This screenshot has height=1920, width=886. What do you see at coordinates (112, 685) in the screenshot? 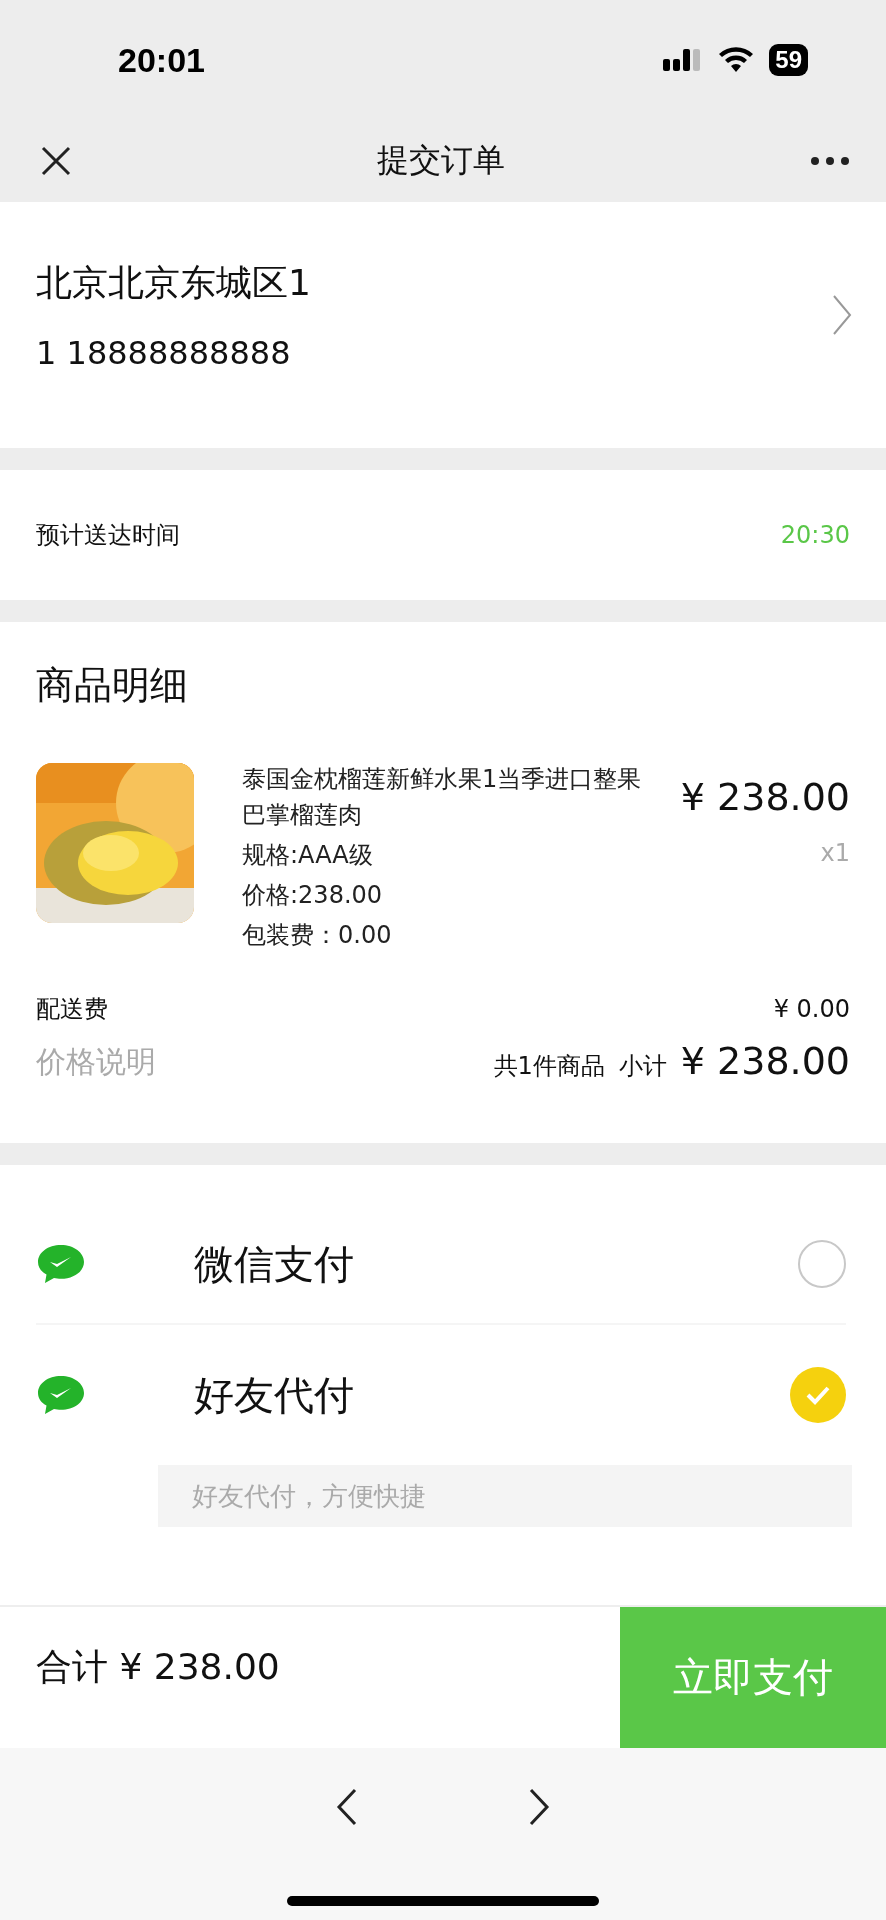
I see `section-title: 商品明细` at bounding box center [112, 685].